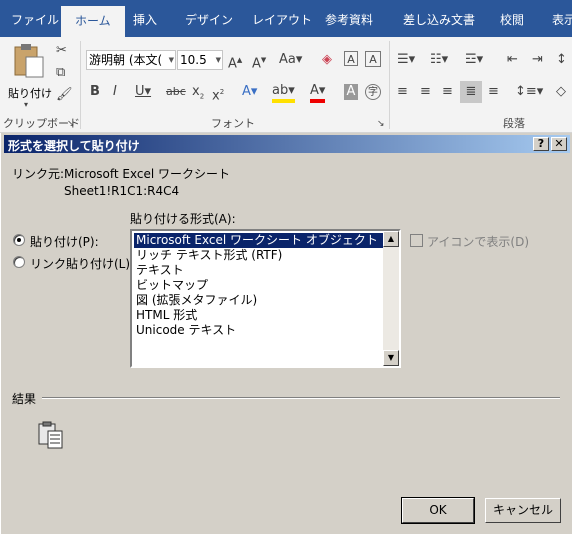 The image size is (572, 534). What do you see at coordinates (29, 61) in the screenshot?
I see `paste-icon` at bounding box center [29, 61].